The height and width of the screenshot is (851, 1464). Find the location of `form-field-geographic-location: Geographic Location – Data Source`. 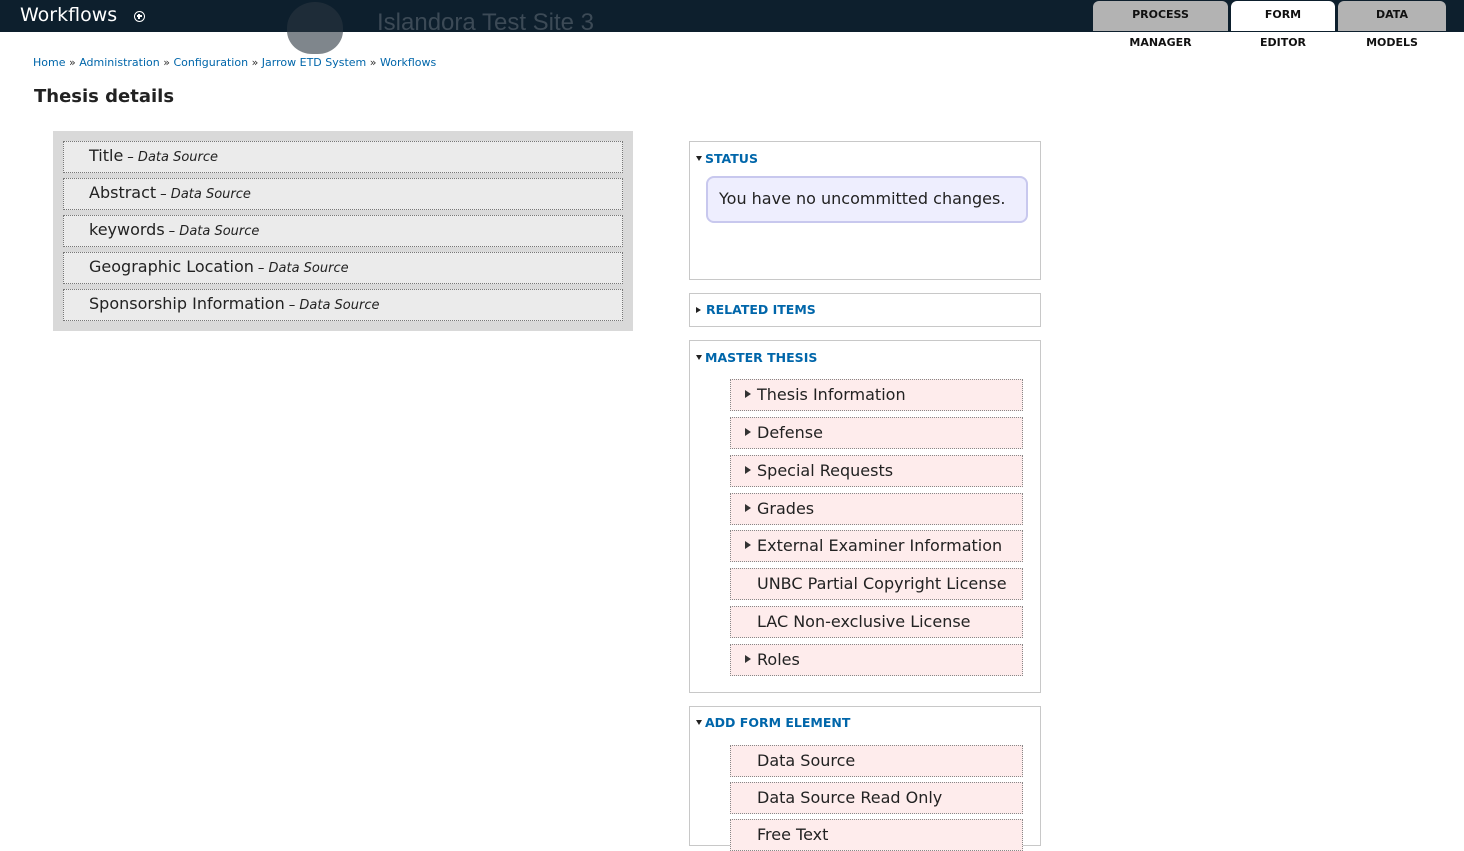

form-field-geographic-location: Geographic Location – Data Source is located at coordinates (343, 268).